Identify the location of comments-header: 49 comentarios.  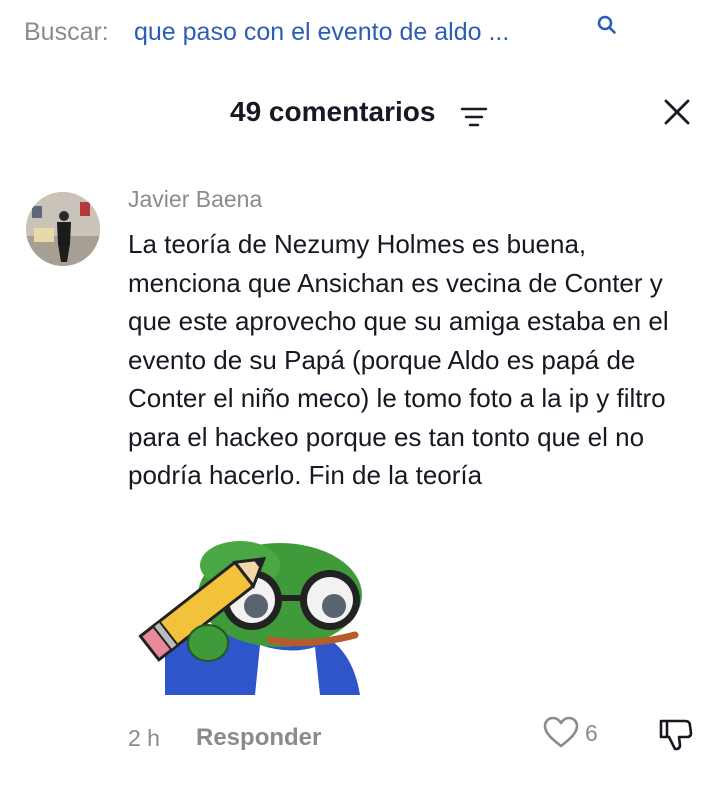
(360, 112).